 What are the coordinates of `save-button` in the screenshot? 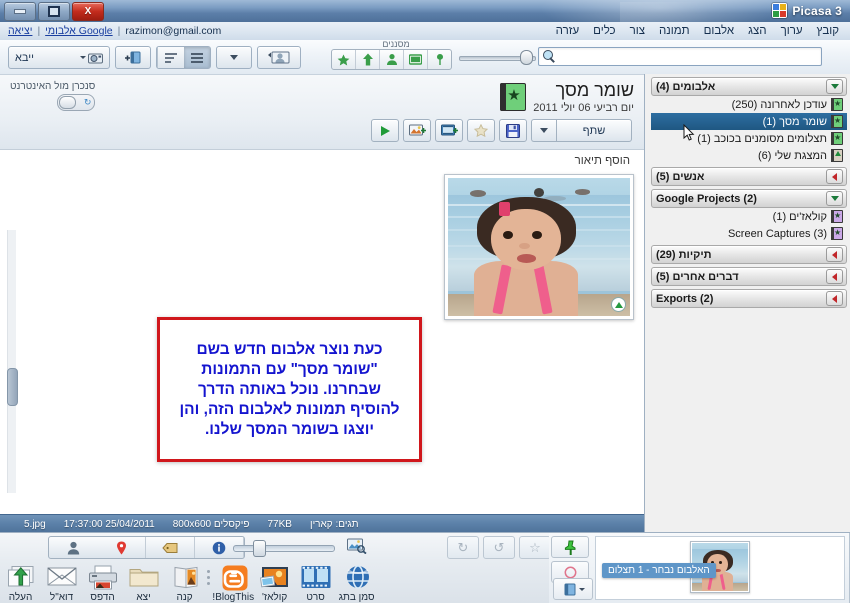 It's located at (513, 130).